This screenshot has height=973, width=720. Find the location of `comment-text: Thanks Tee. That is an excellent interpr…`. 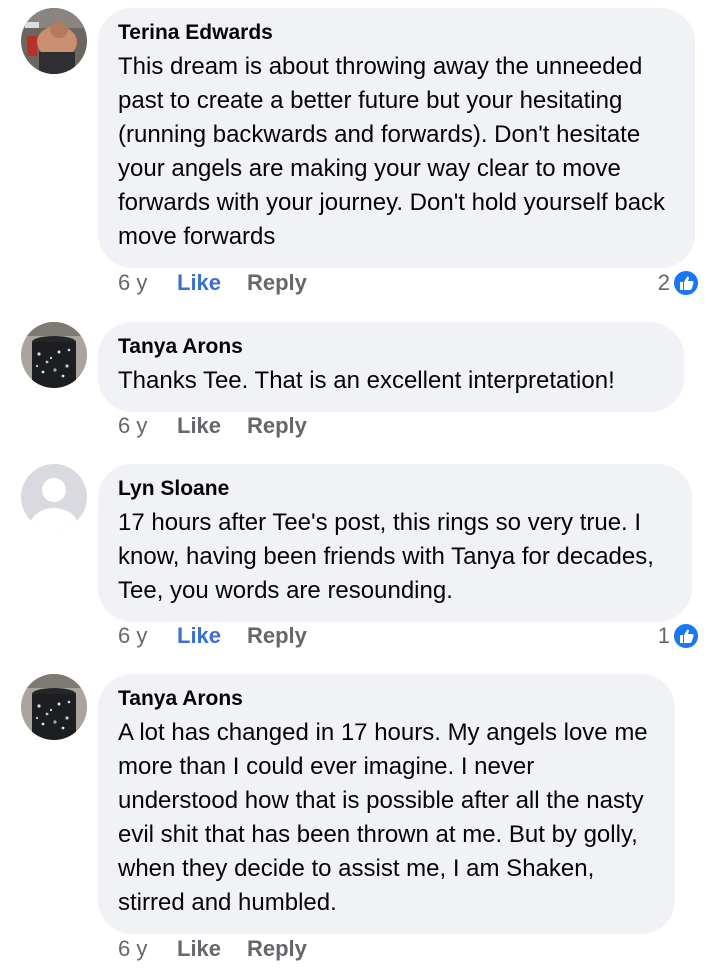

comment-text: Thanks Tee. That is an excellent interpr… is located at coordinates (366, 380).